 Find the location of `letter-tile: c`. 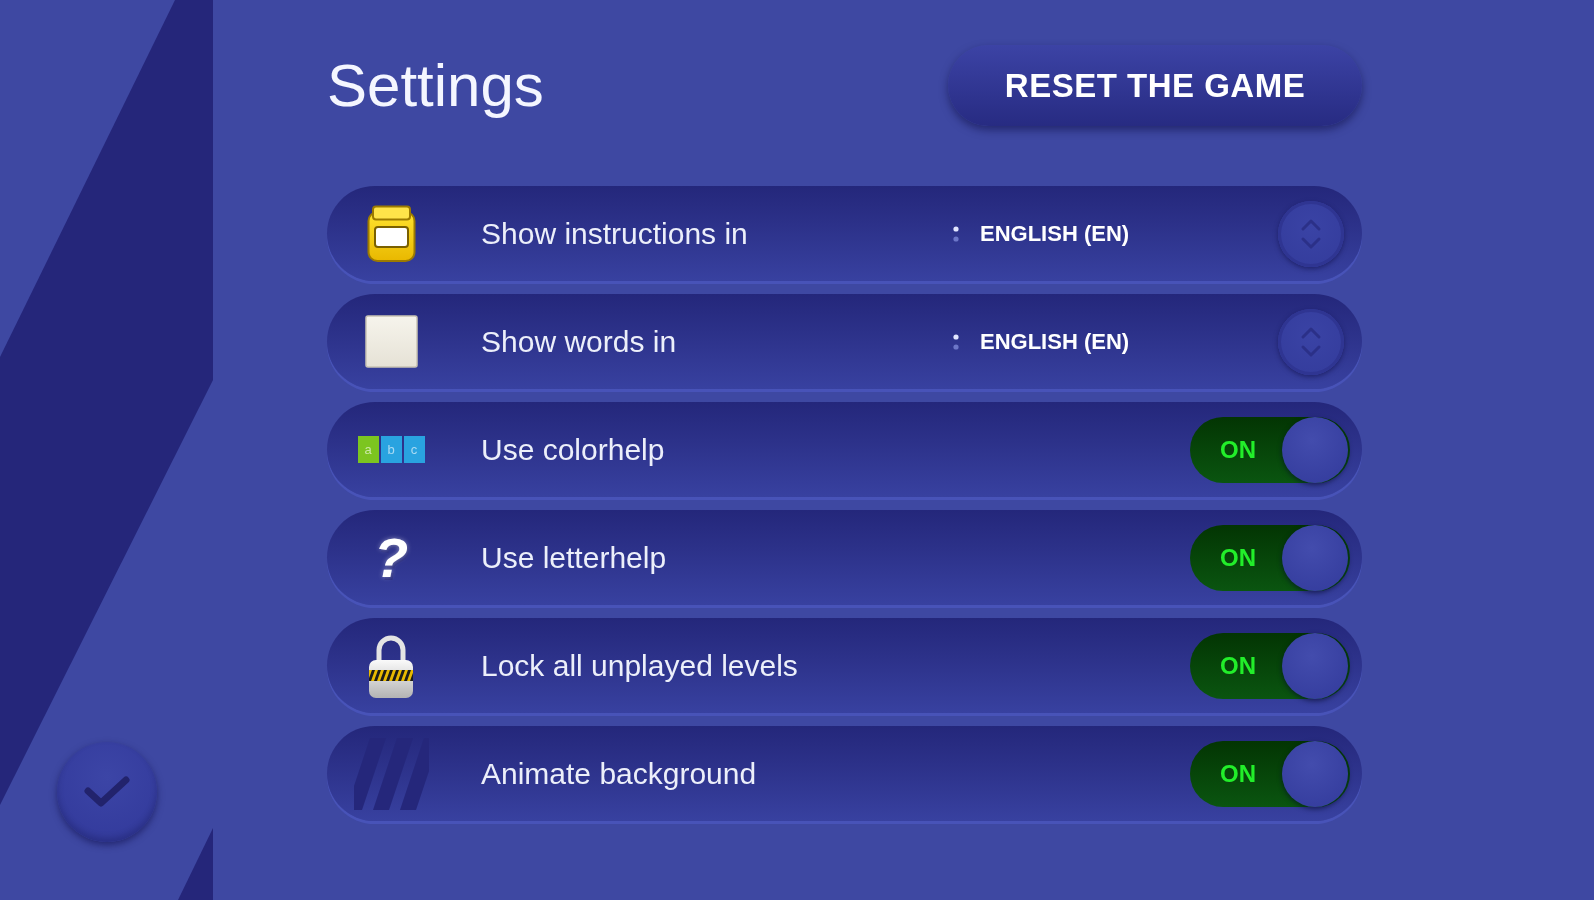

letter-tile: c is located at coordinates (414, 449).